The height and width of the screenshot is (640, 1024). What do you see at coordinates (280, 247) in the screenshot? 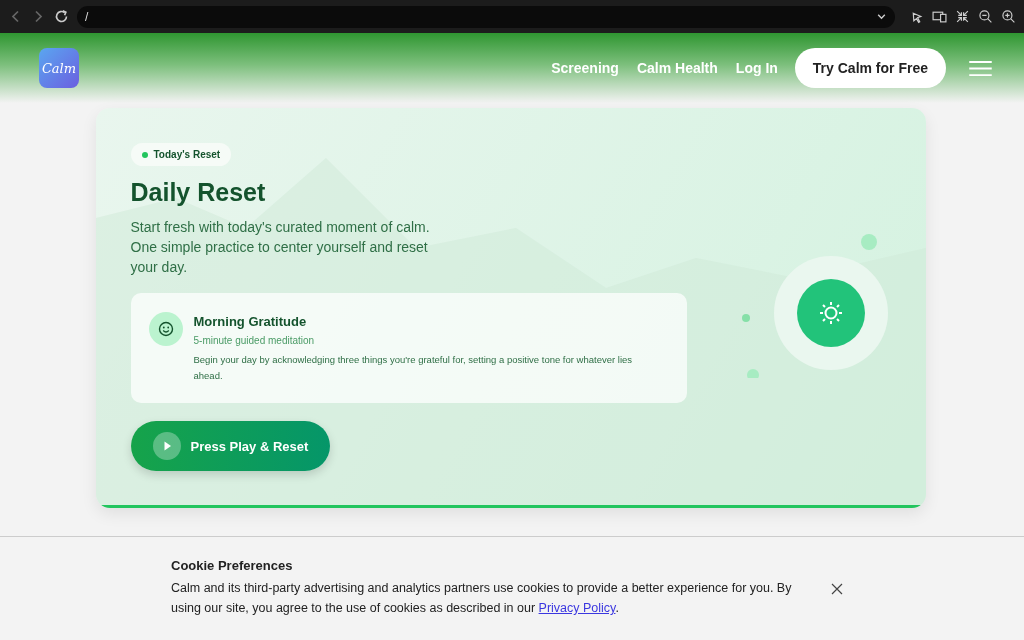
I see `hero-subtitle: Start fresh with today's curated moment of calm. One simple practice to center yourself and reset your day.` at bounding box center [280, 247].